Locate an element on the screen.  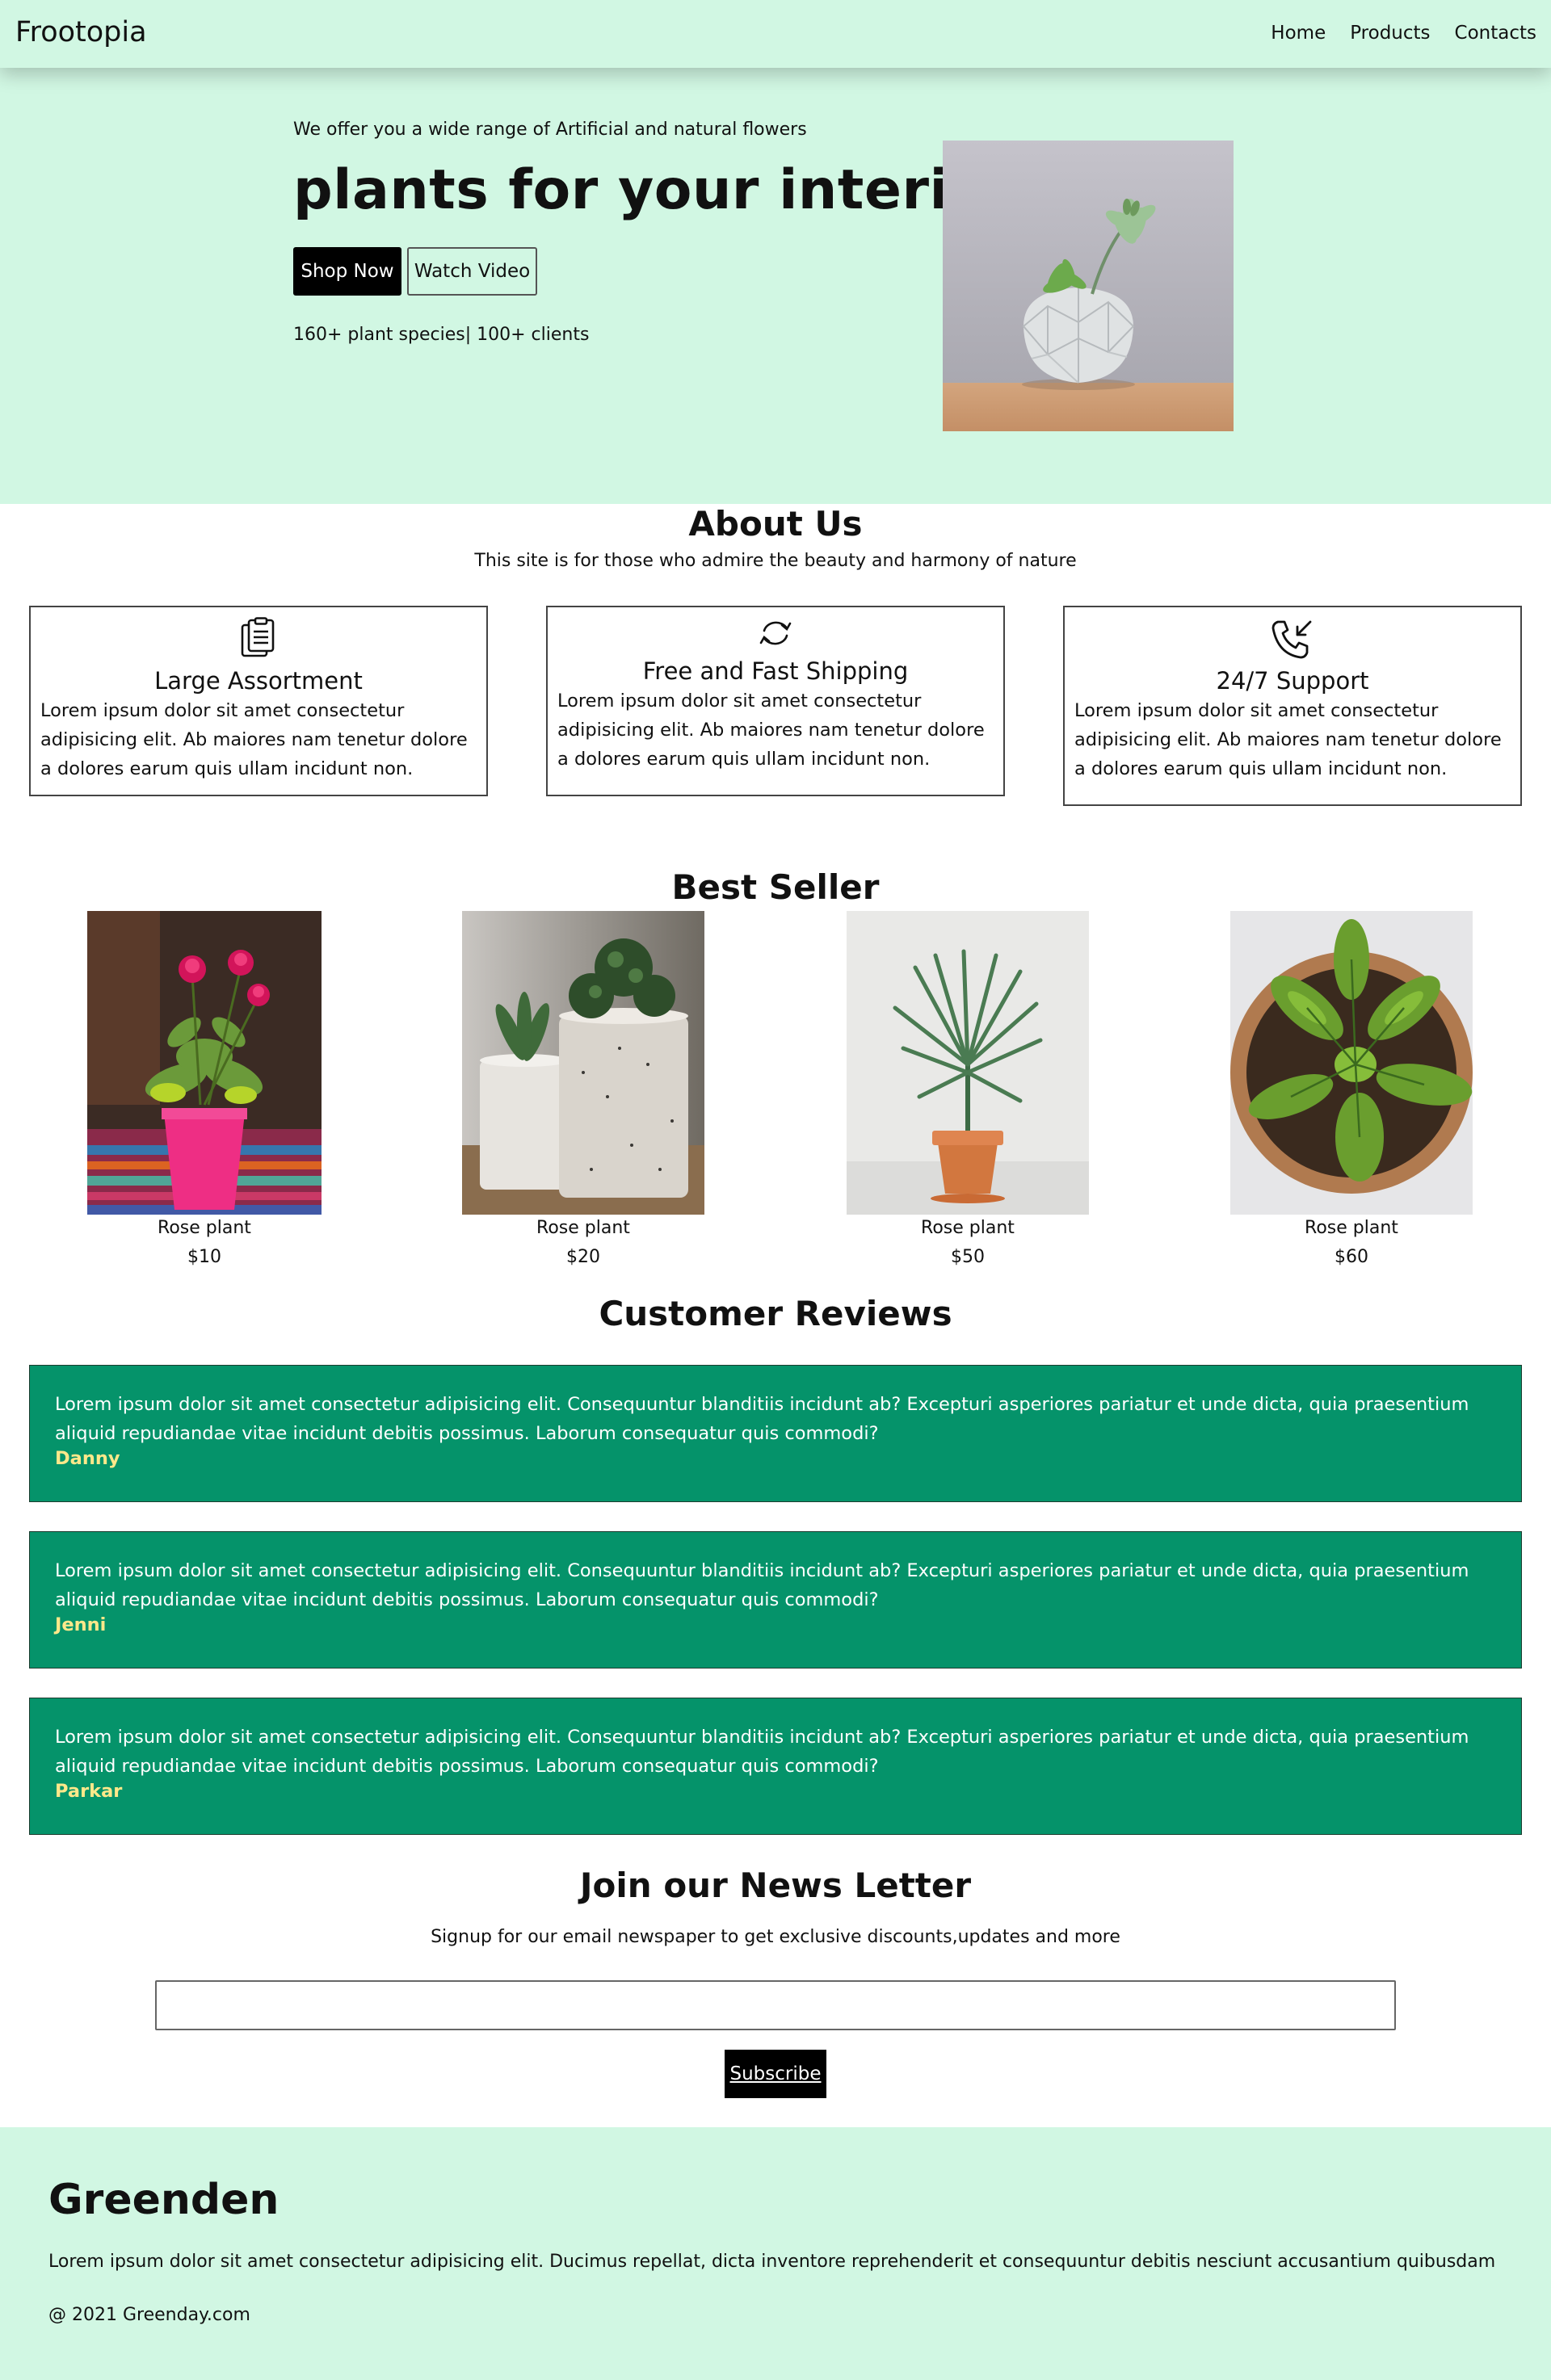
review-author: Jenni is located at coordinates (81, 1625).